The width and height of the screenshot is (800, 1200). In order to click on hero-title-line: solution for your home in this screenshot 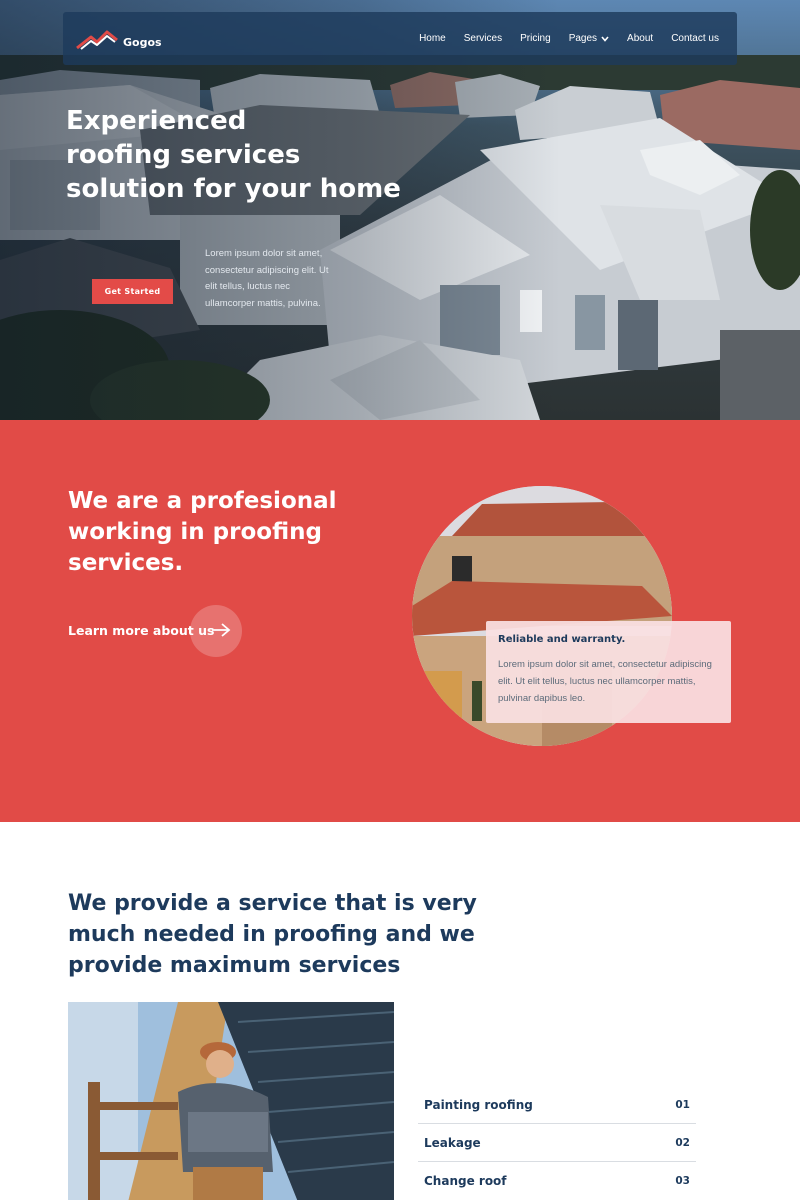, I will do `click(233, 189)`.